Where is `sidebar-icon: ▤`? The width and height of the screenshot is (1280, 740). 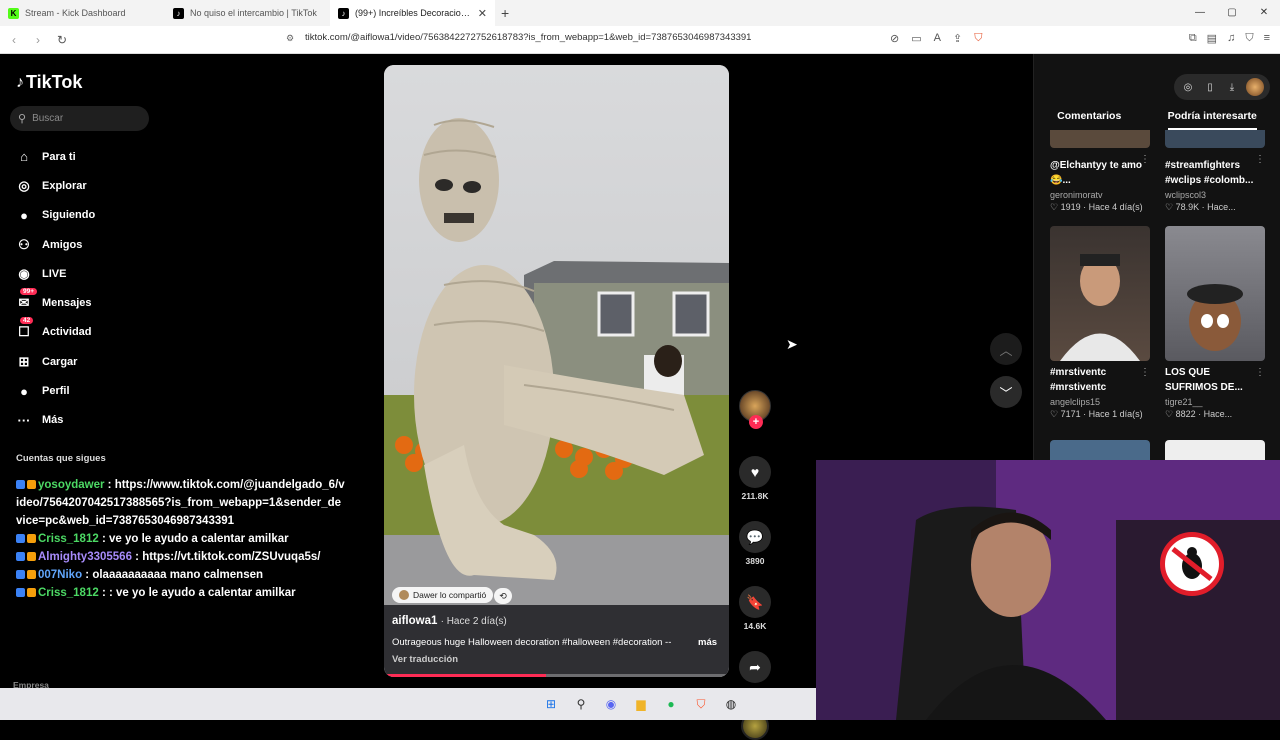 sidebar-icon: ▤ is located at coordinates (1212, 38).